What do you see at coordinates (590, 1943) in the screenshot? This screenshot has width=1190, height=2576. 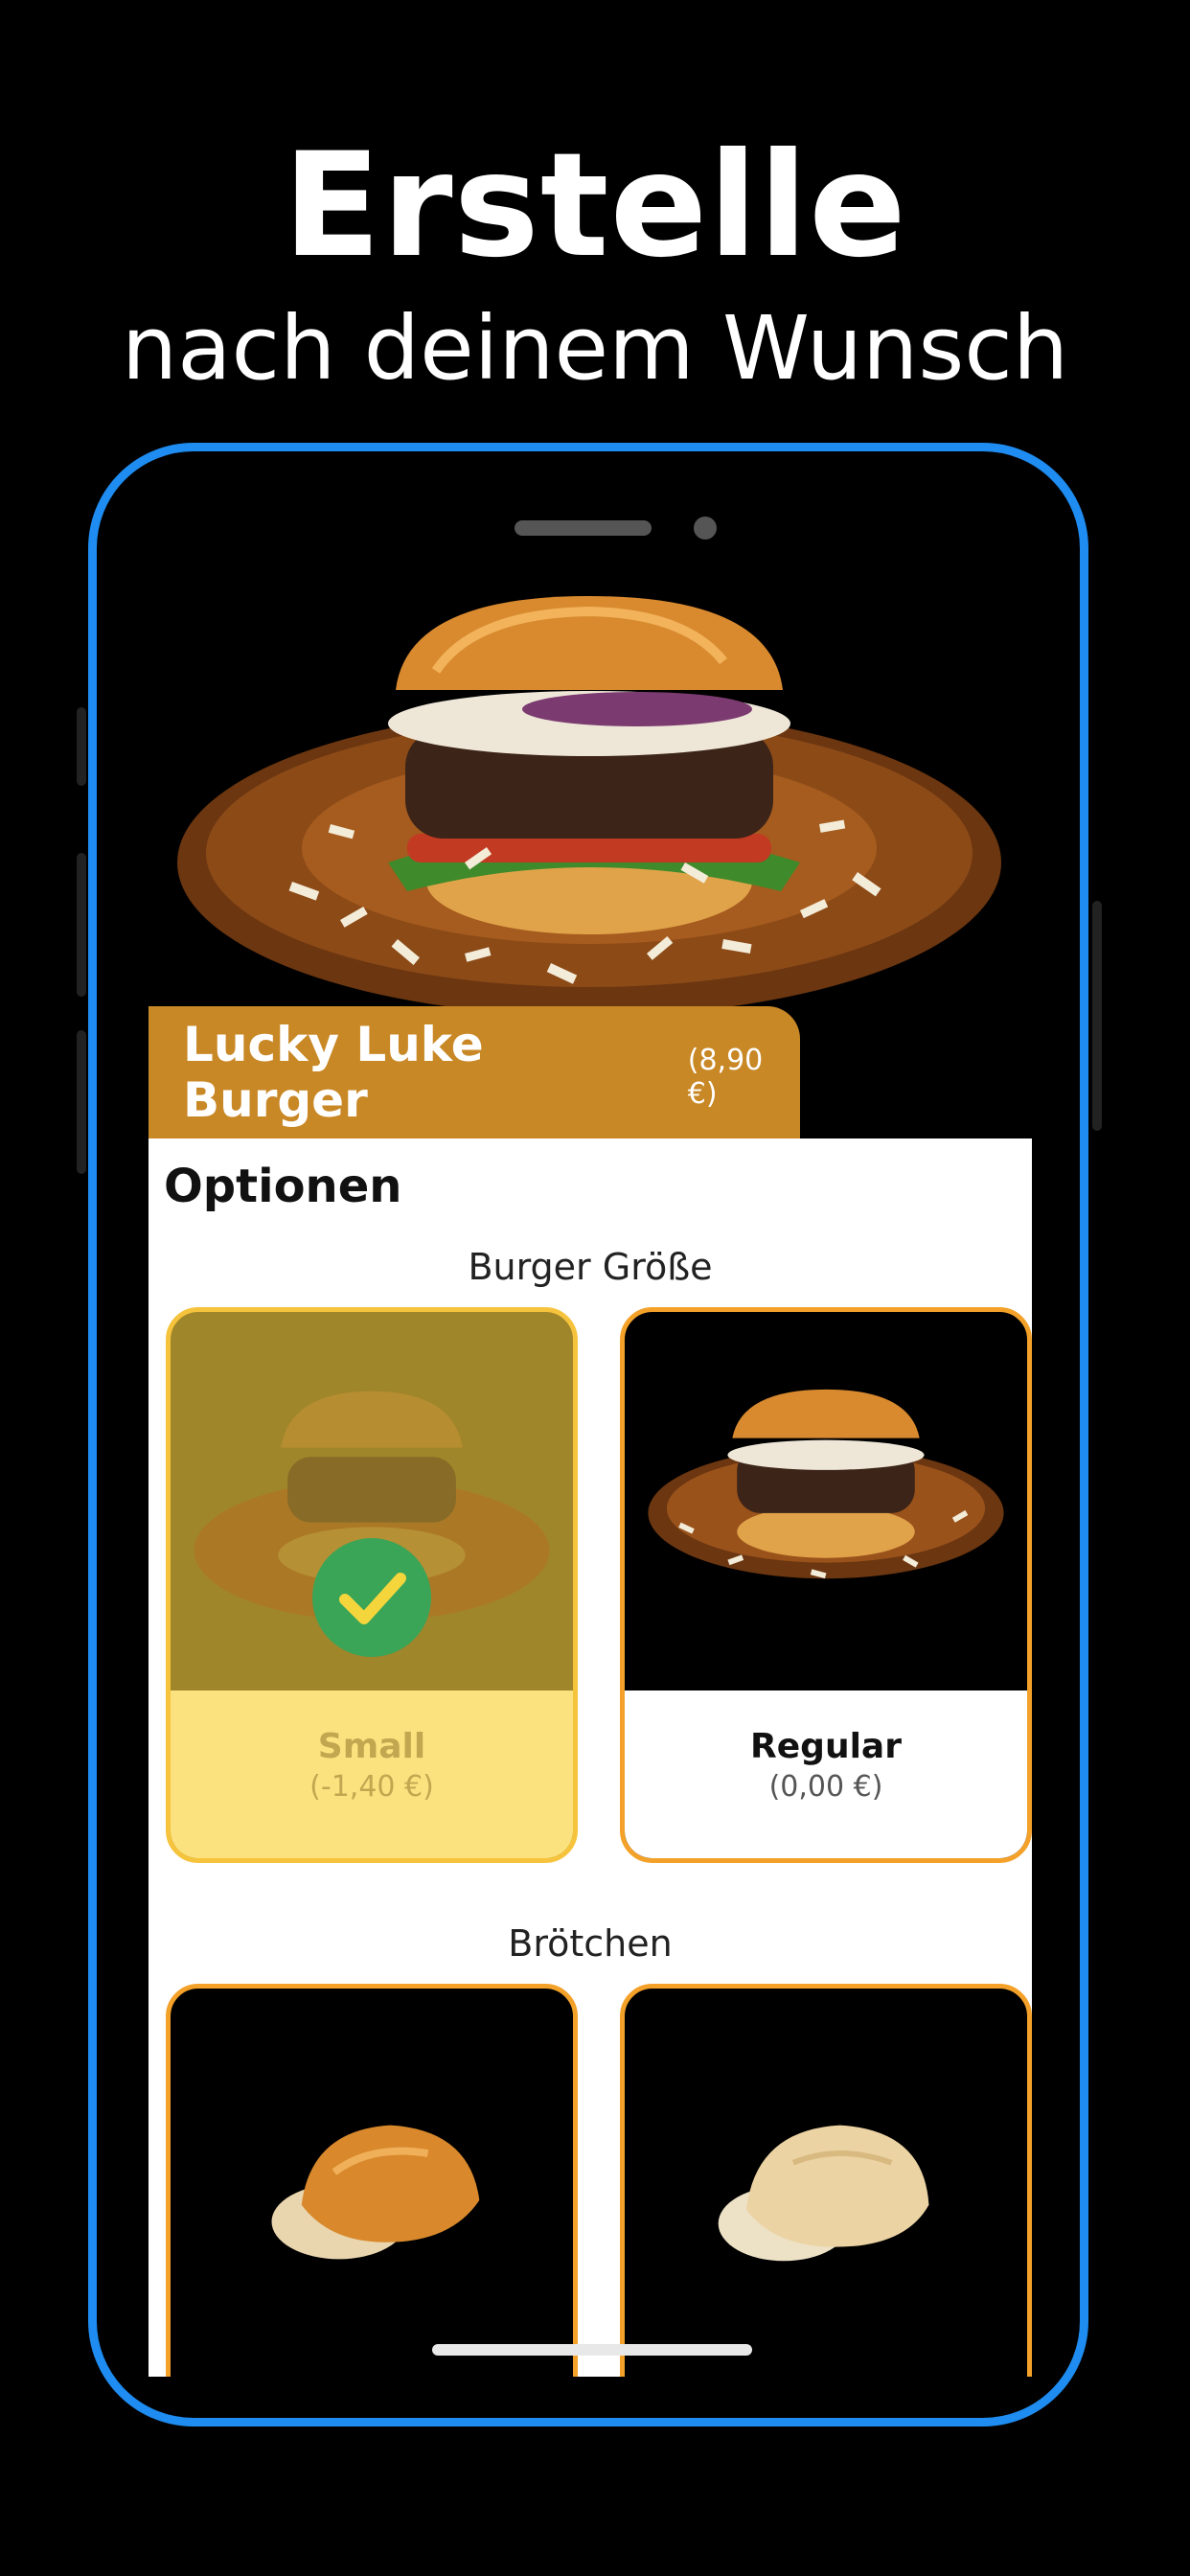 I see `section-label-bun: Brötchen` at bounding box center [590, 1943].